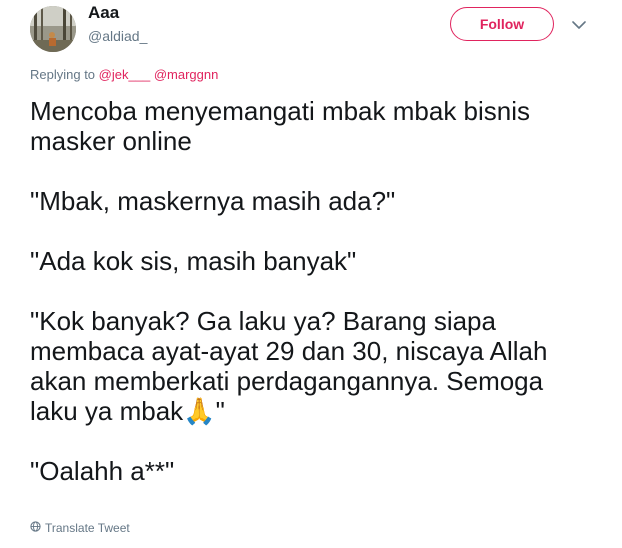  Describe the element at coordinates (579, 25) in the screenshot. I see `chevron-down-icon` at that location.